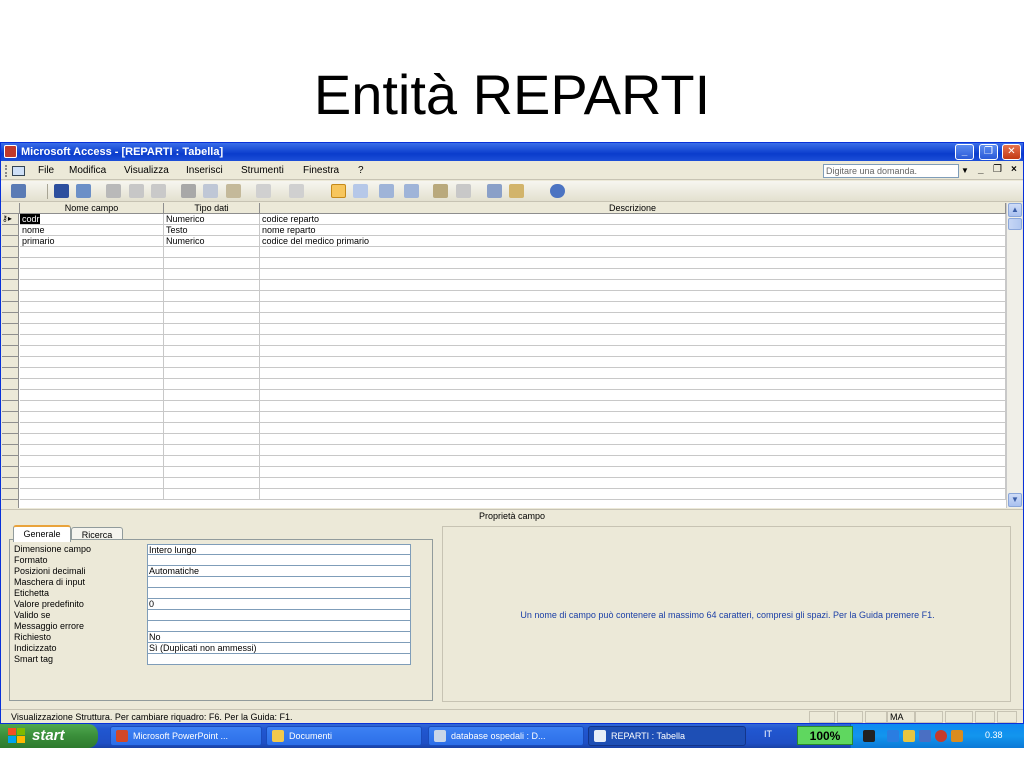 The height and width of the screenshot is (768, 1024). I want to click on cell-type: Numerico, so click(212, 219).